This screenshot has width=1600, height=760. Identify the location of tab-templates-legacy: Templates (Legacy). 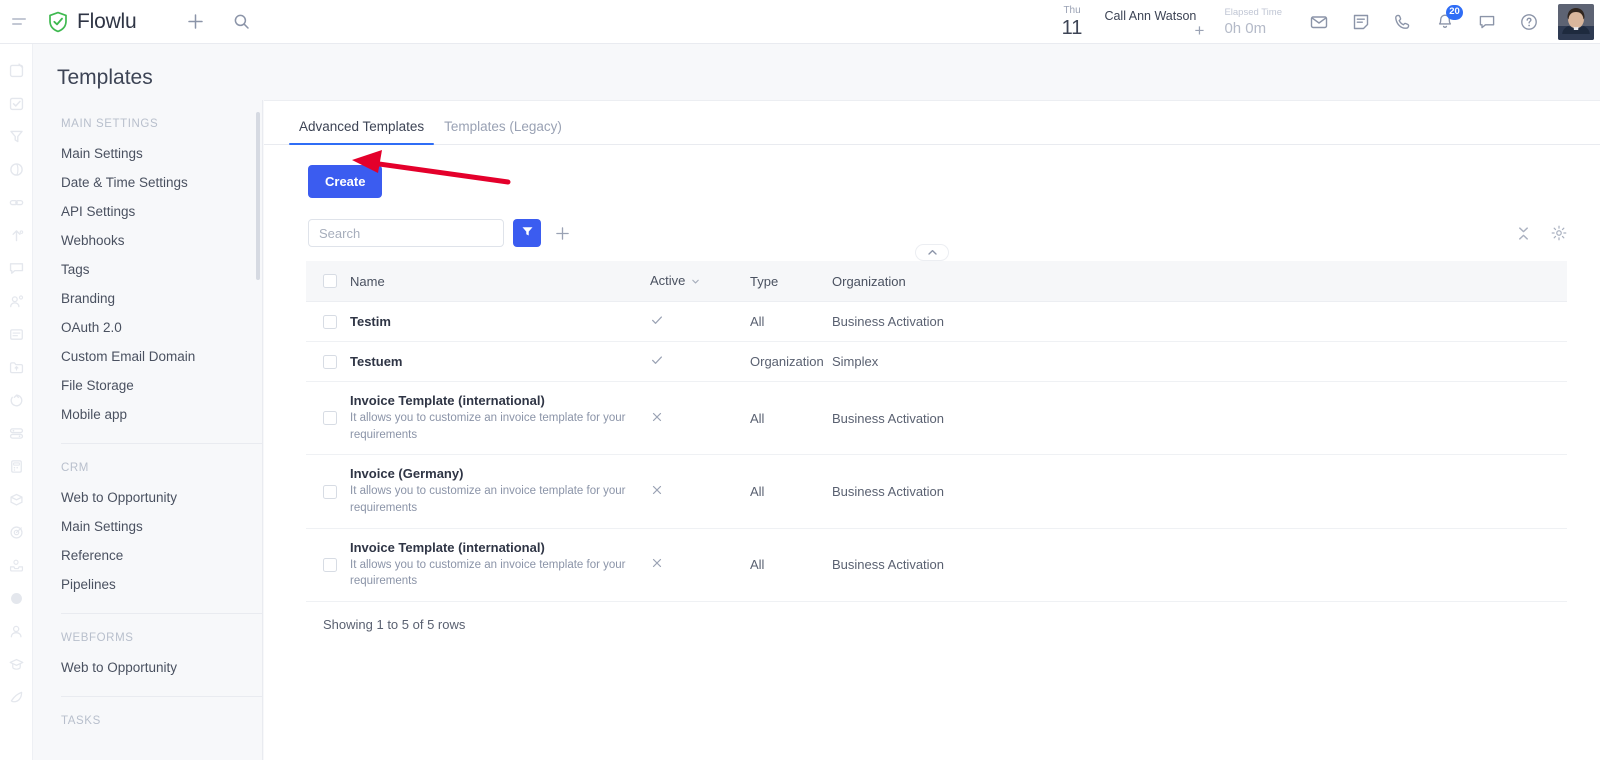
(503, 132).